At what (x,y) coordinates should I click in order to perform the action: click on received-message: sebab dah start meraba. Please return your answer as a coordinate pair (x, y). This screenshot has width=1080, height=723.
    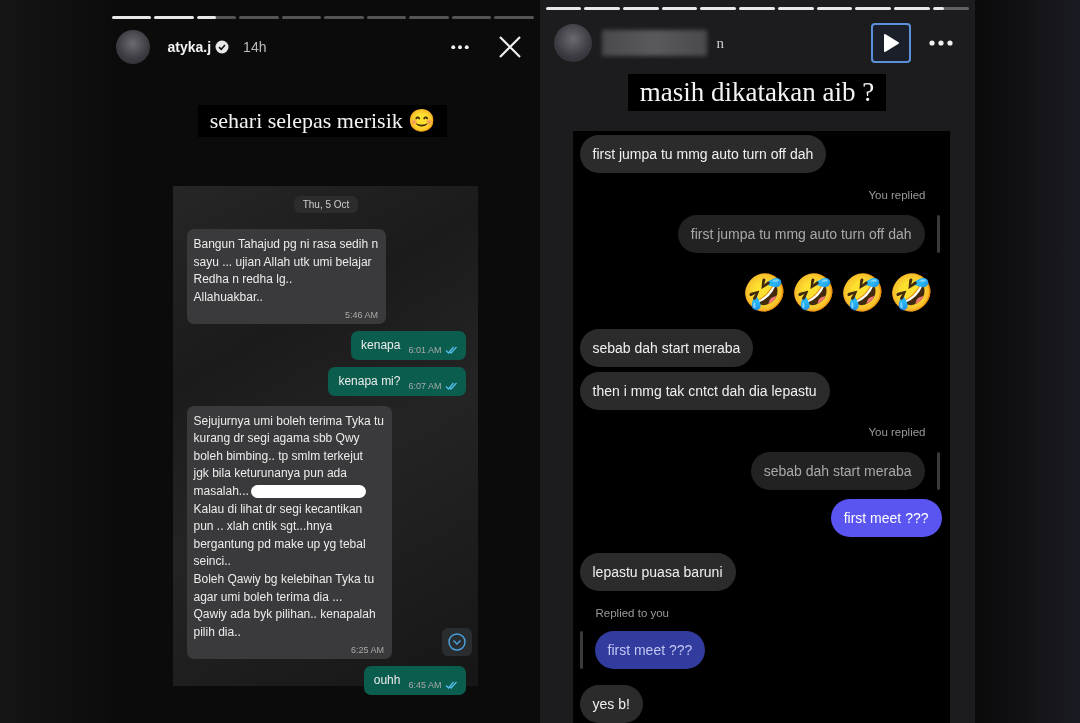
    Looking at the image, I should click on (666, 348).